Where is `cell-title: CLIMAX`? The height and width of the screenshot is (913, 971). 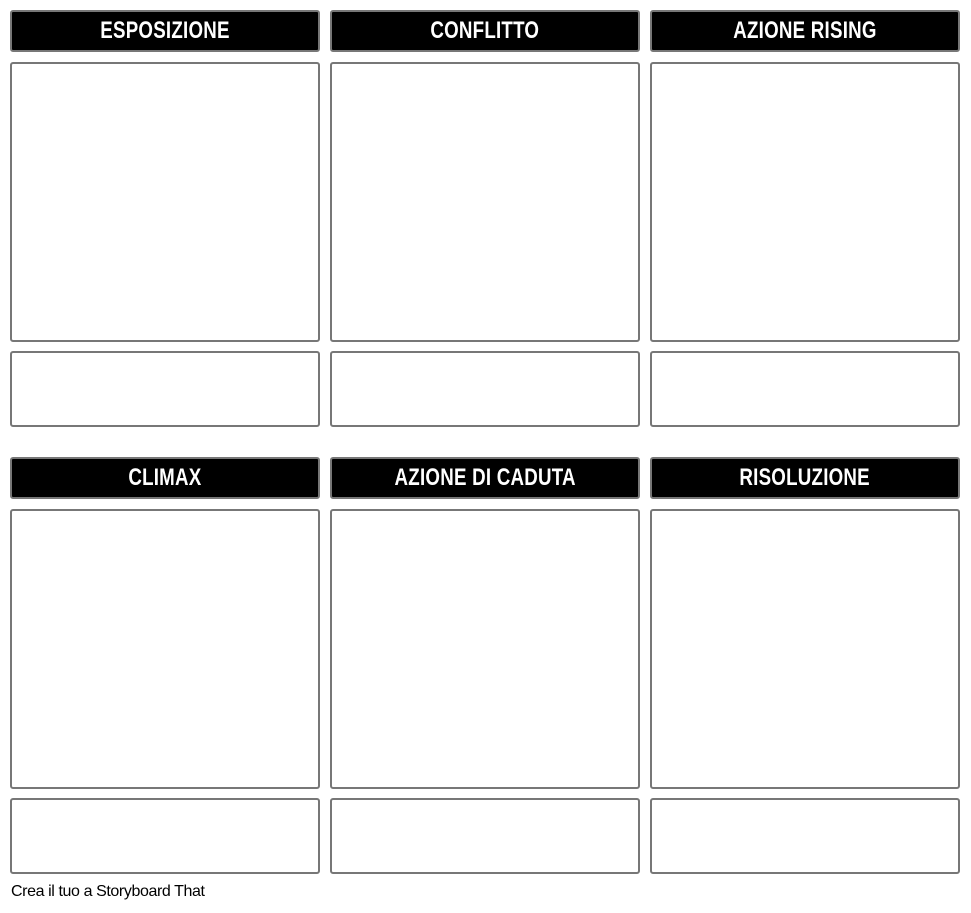 cell-title: CLIMAX is located at coordinates (165, 478).